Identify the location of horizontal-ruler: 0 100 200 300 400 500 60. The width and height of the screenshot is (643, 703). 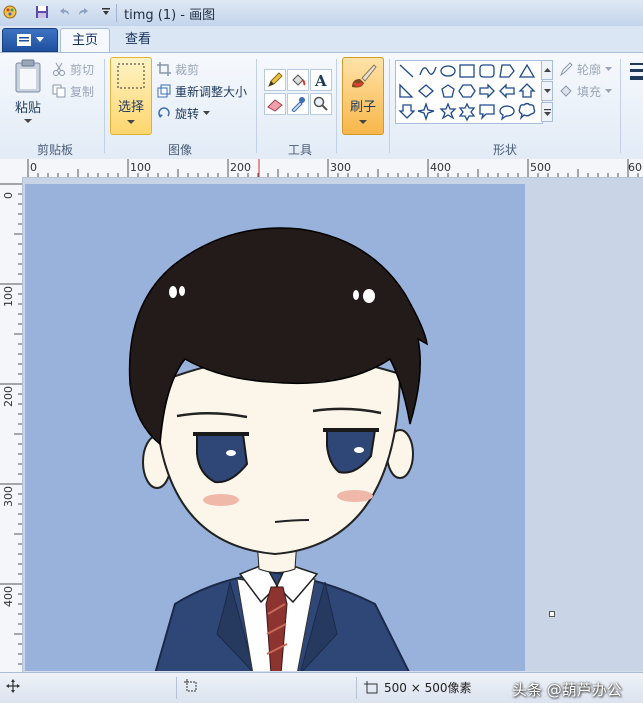
(321, 168).